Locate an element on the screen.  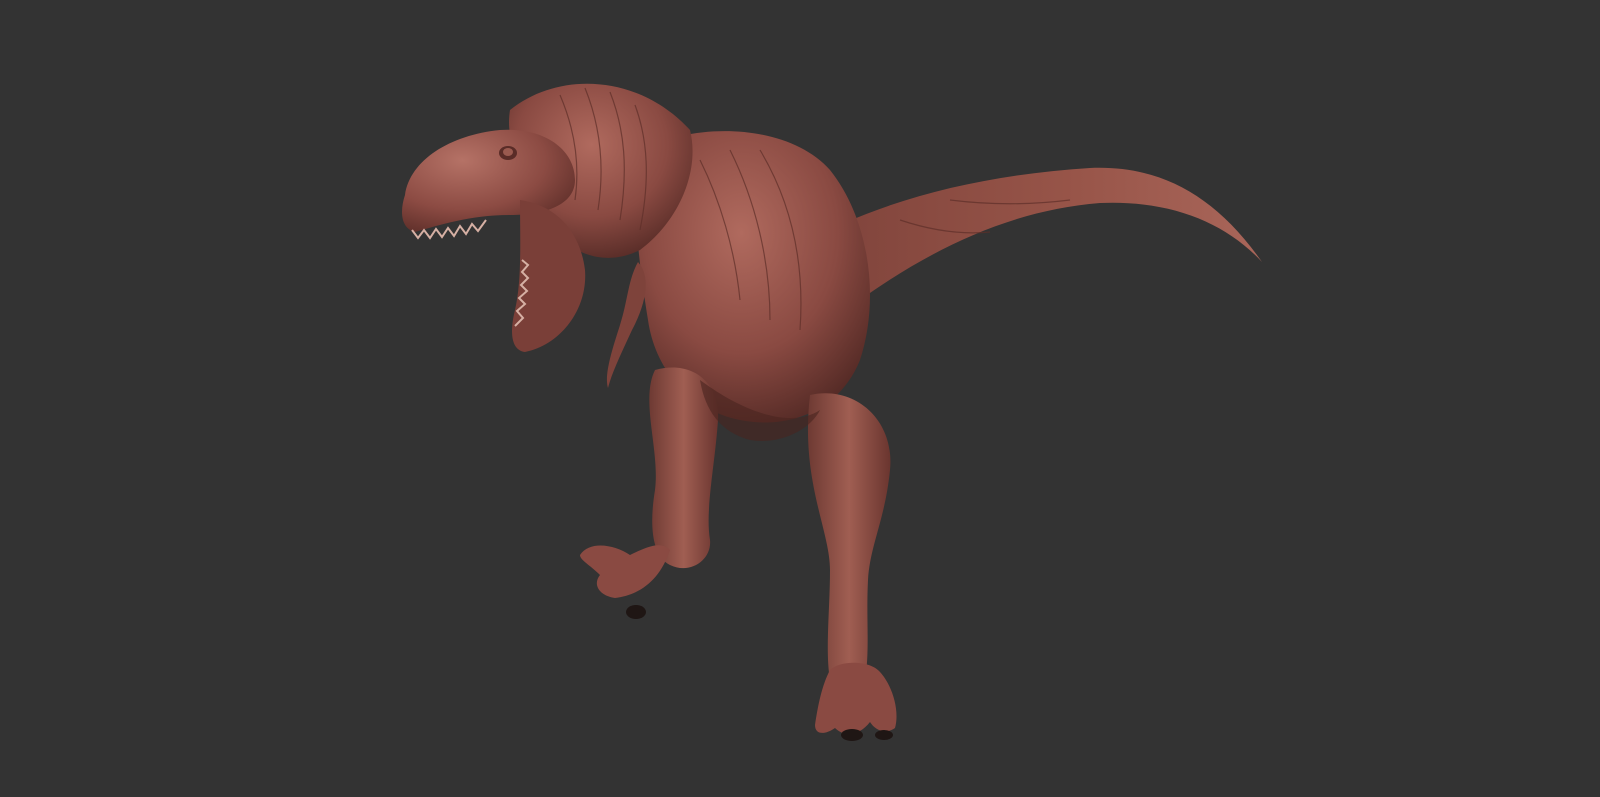
arm is located at coordinates (626, 325).